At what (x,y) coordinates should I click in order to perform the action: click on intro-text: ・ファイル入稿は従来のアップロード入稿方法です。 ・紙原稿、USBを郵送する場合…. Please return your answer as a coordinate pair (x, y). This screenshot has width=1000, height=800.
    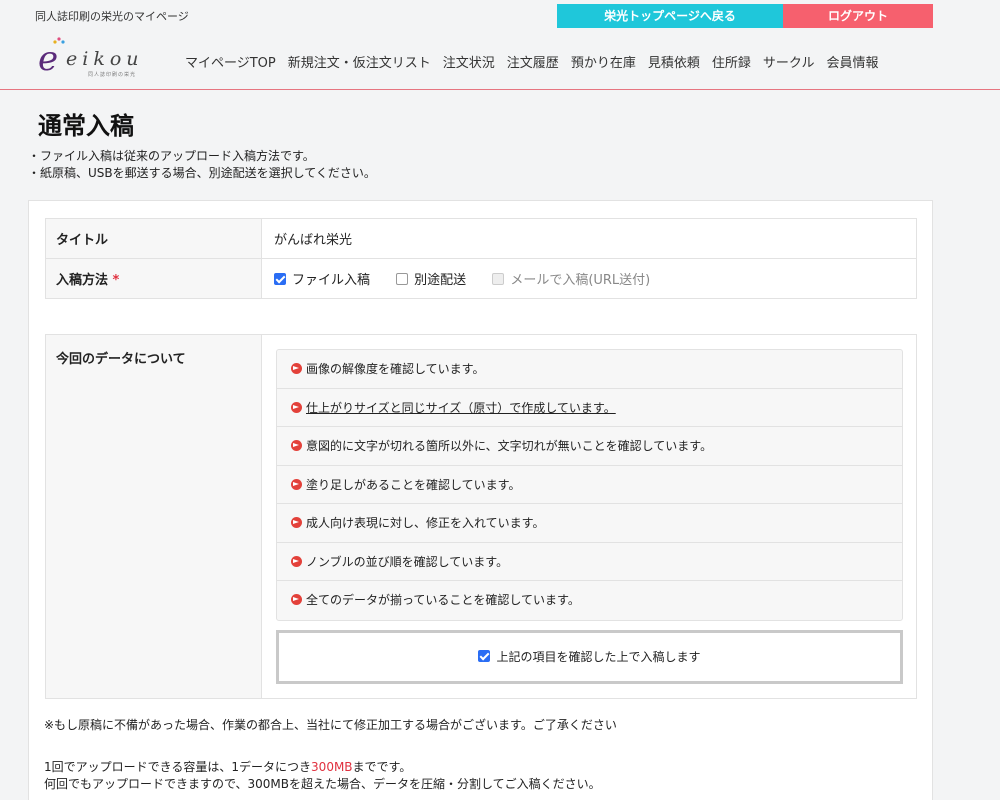
    Looking at the image, I should click on (202, 165).